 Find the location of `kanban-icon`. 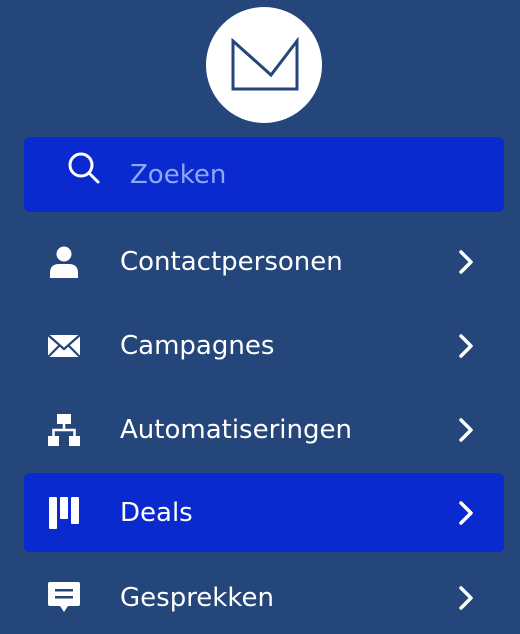

kanban-icon is located at coordinates (64, 513).